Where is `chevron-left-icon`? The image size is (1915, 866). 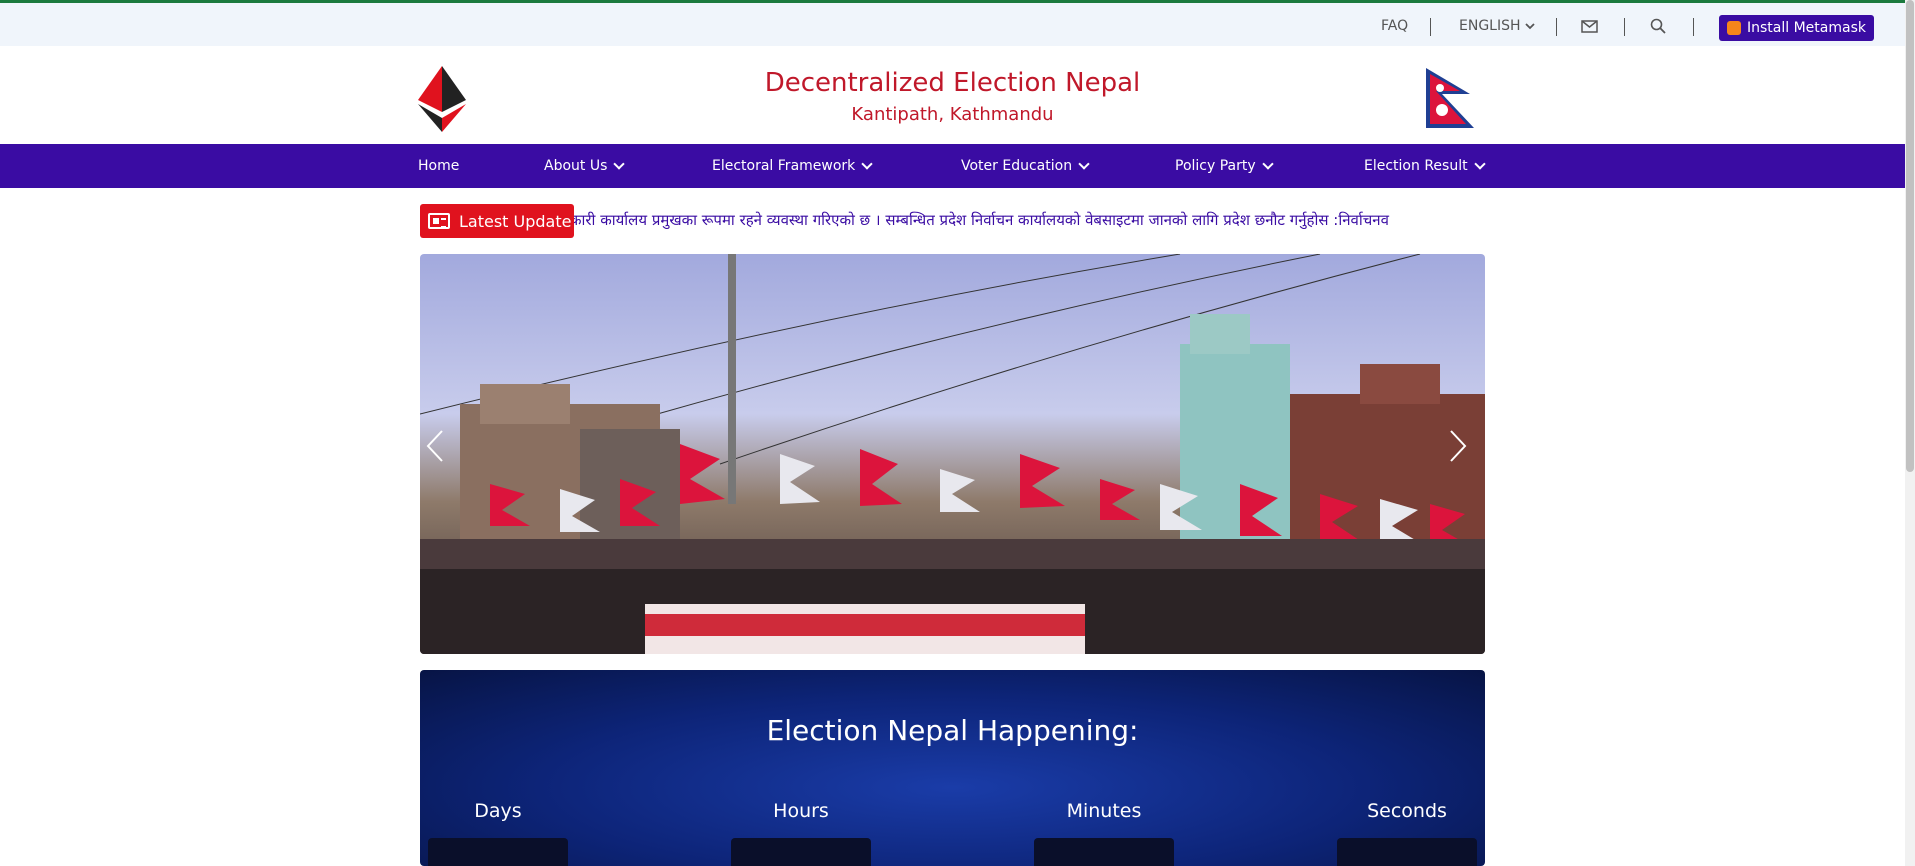 chevron-left-icon is located at coordinates (434, 446).